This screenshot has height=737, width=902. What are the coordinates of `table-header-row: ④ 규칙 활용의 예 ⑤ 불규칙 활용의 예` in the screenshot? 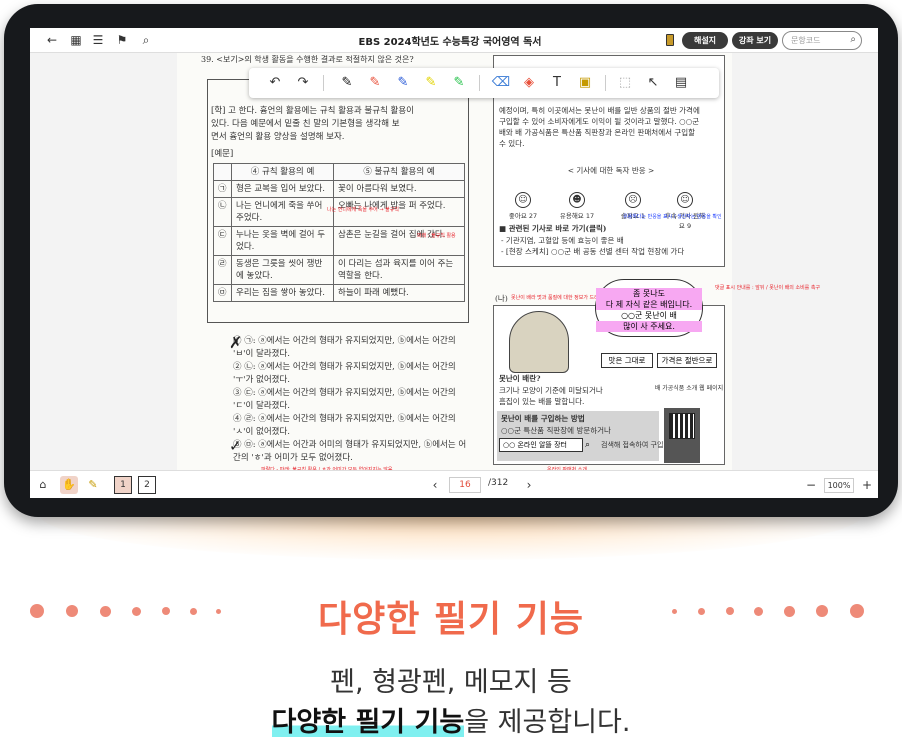 It's located at (339, 172).